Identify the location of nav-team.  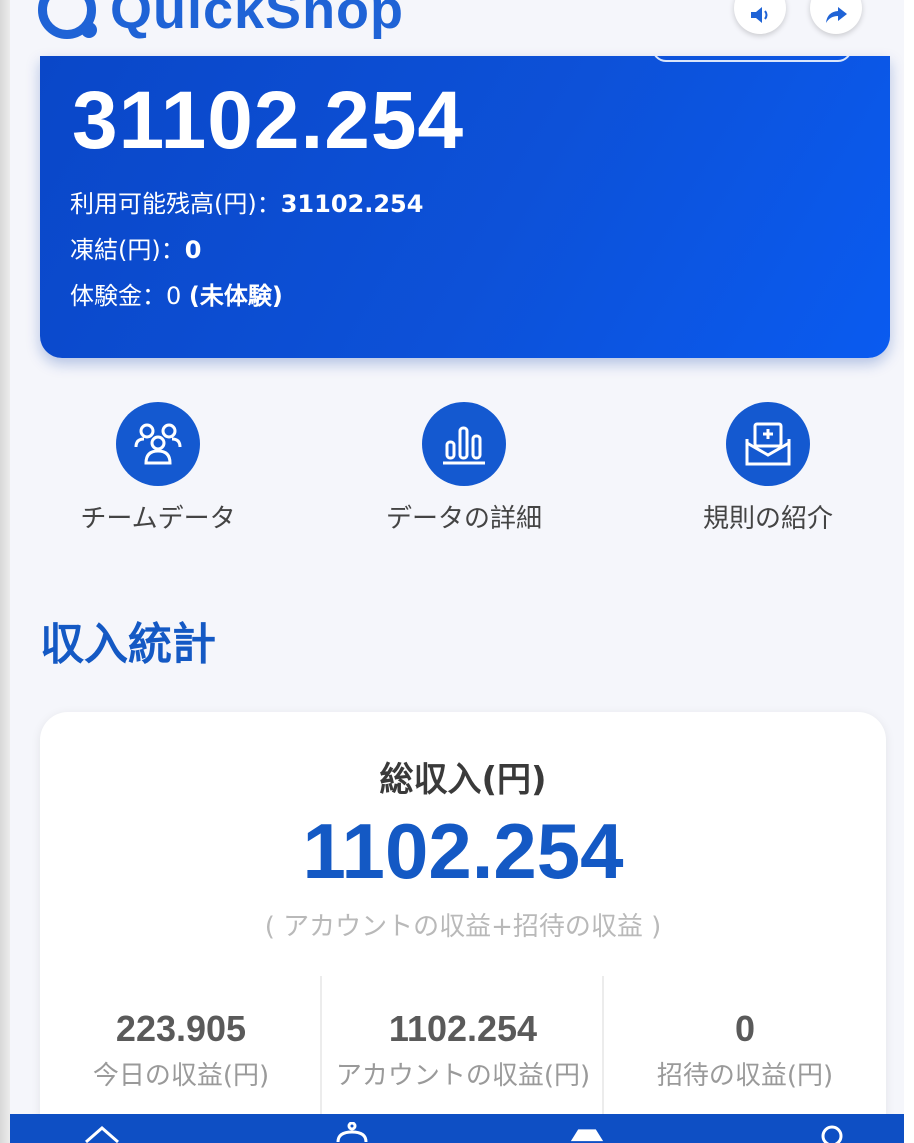
(352, 1132).